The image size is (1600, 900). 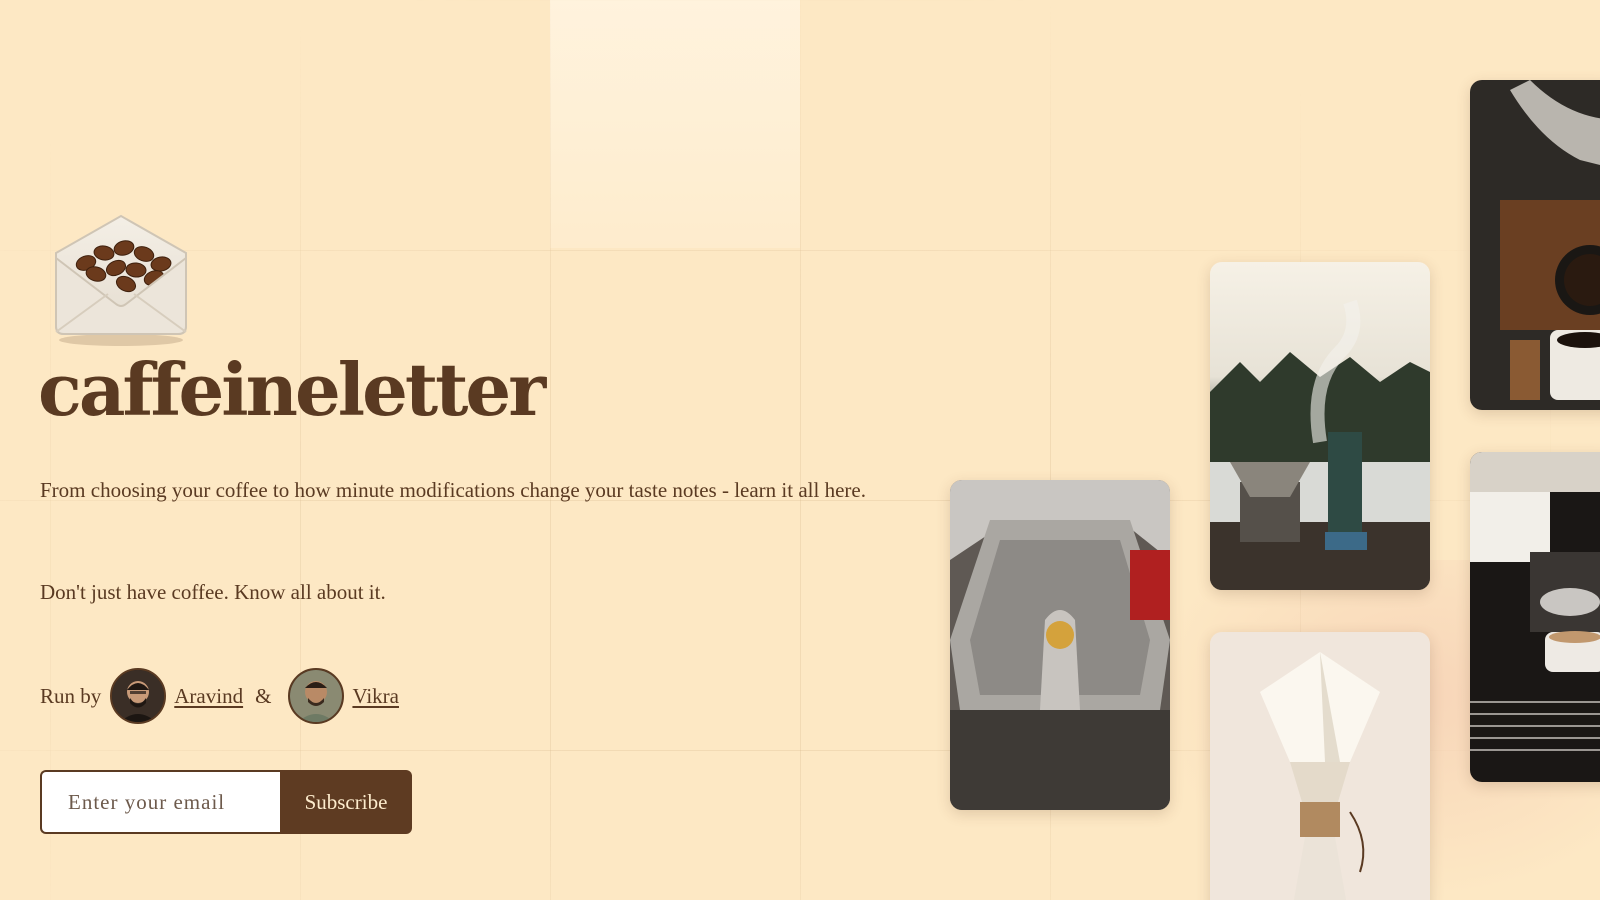 I want to click on moka-pot-photo, so click(x=1060, y=645).